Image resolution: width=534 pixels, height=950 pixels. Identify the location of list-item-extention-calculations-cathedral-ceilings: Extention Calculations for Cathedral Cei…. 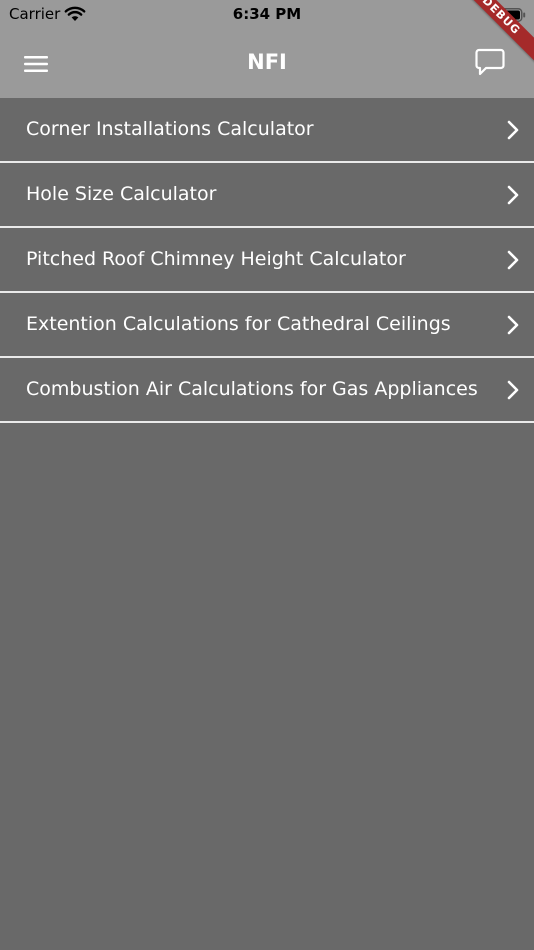
(267, 325).